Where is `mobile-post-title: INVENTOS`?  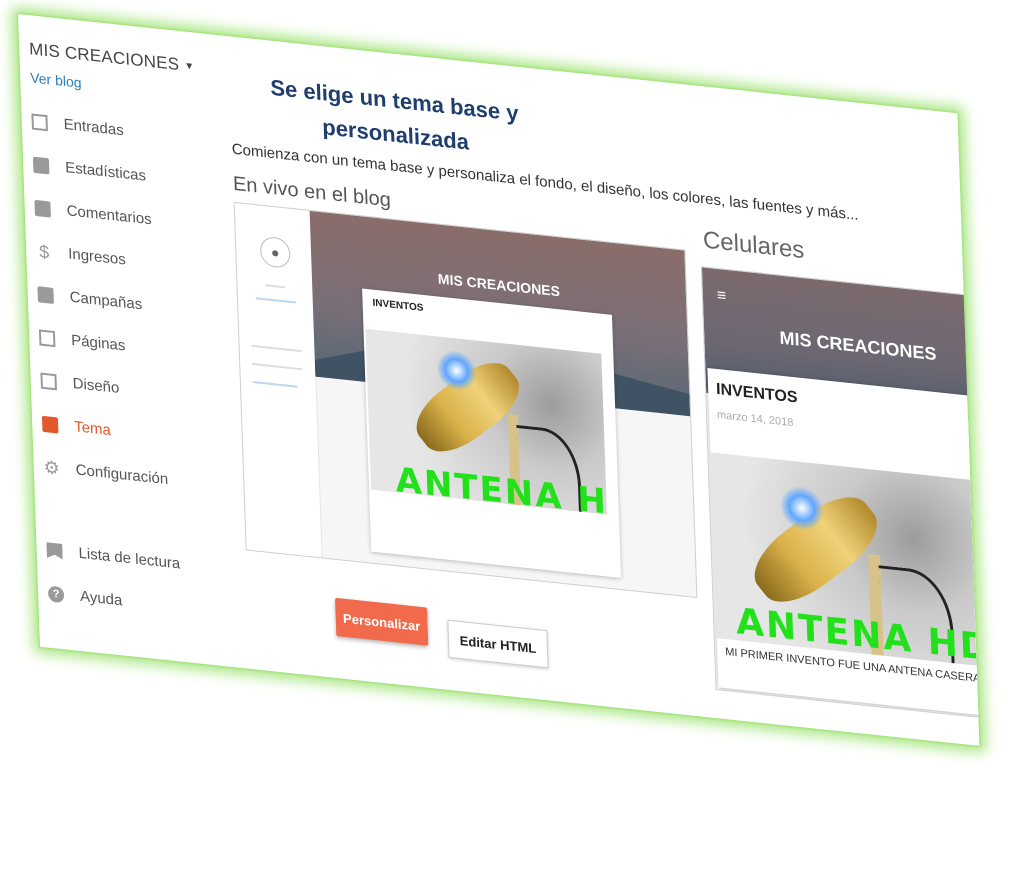 mobile-post-title: INVENTOS is located at coordinates (756, 393).